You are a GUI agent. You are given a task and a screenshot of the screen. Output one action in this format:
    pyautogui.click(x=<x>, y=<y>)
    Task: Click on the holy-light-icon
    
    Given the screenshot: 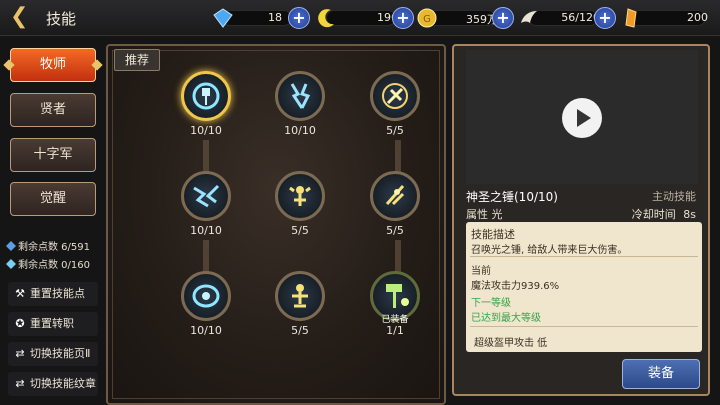 What is the action you would take?
    pyautogui.click(x=300, y=296)
    